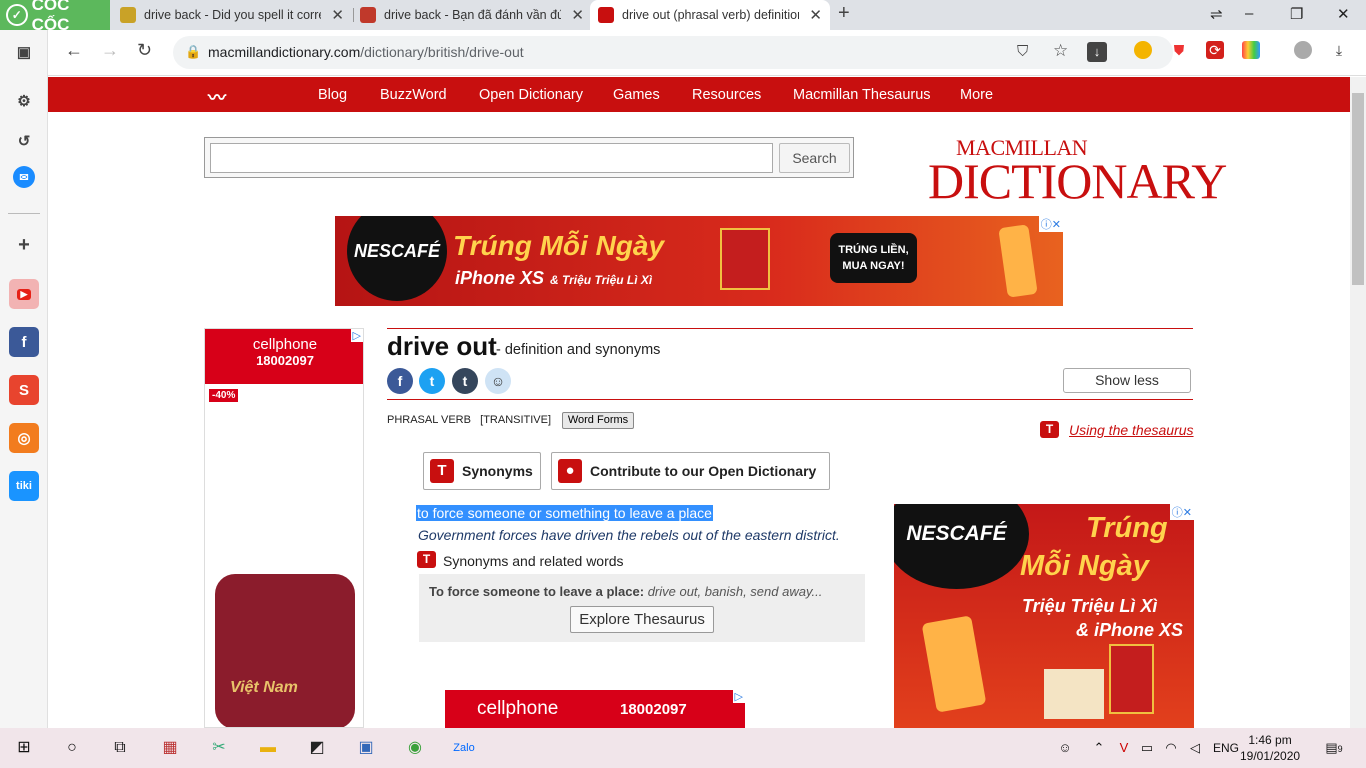 The image size is (1366, 768). I want to click on nav-resources: Resources, so click(726, 95).